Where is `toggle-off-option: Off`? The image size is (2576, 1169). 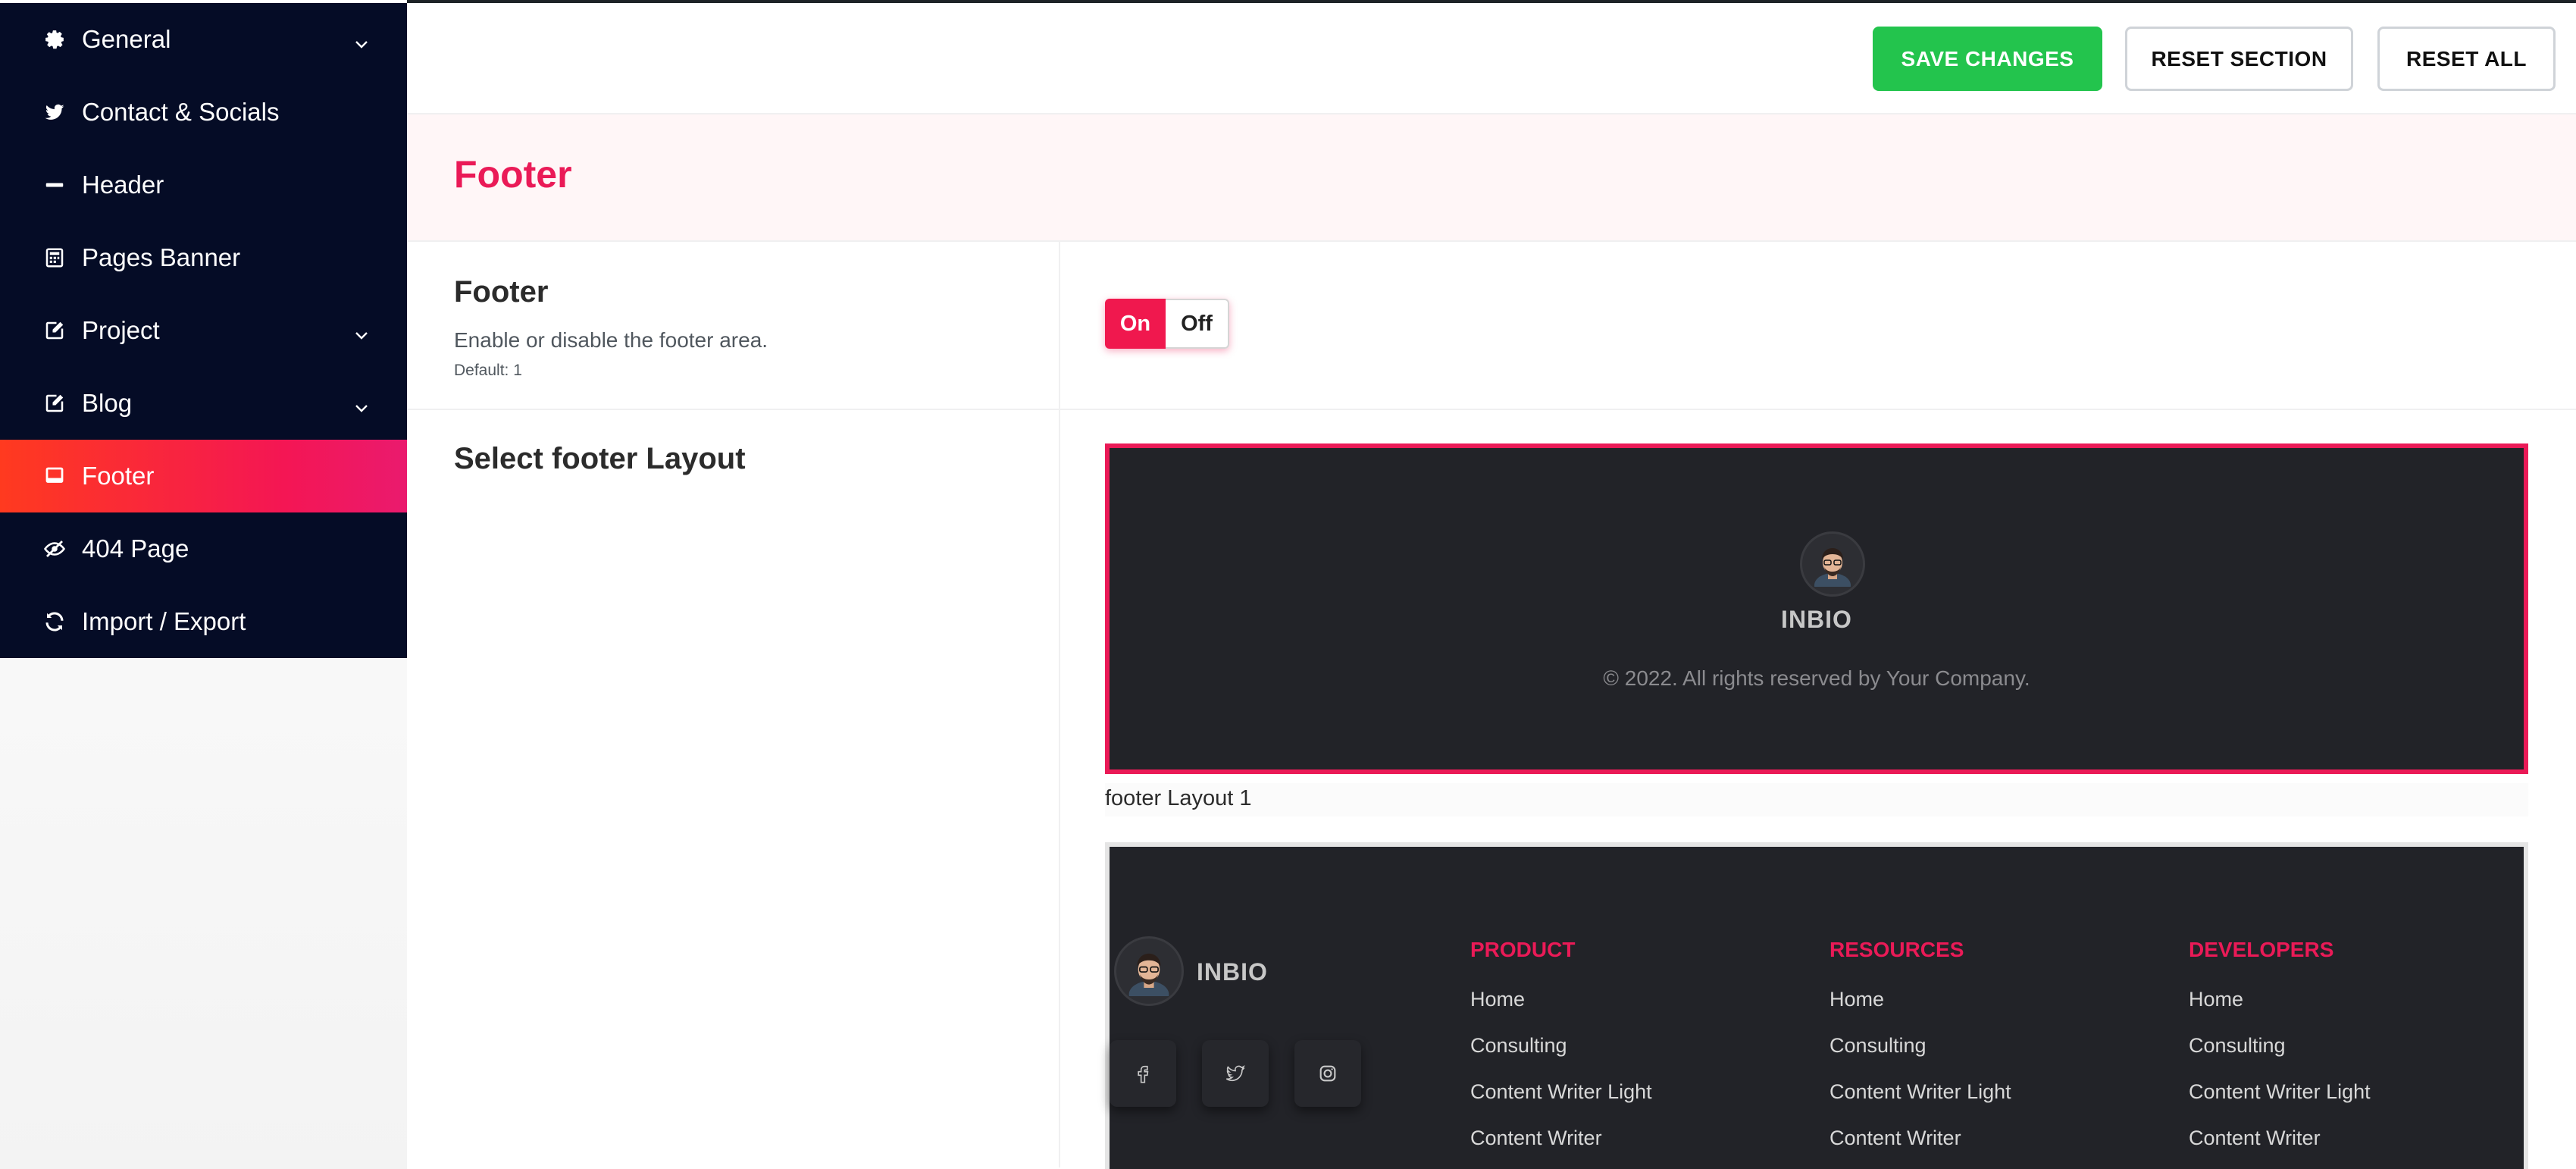 toggle-off-option: Off is located at coordinates (1198, 324).